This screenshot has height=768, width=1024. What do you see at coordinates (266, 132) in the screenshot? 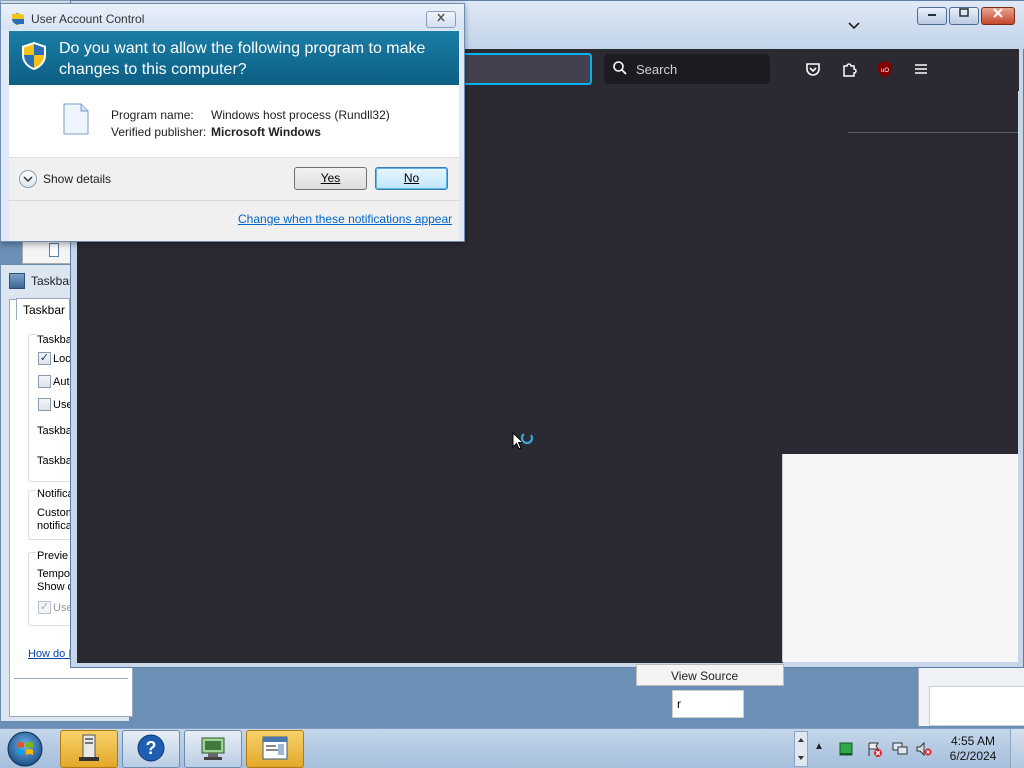
I see `publisher-value: Microsoft Windows` at bounding box center [266, 132].